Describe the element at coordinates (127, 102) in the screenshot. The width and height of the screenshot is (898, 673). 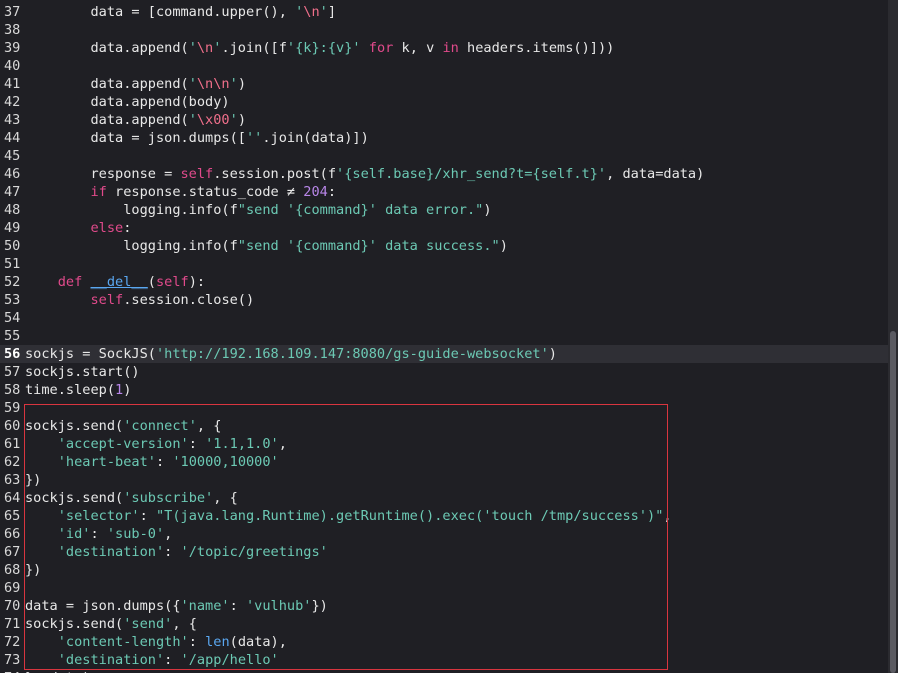
I see `code-text: data.append(body)` at that location.